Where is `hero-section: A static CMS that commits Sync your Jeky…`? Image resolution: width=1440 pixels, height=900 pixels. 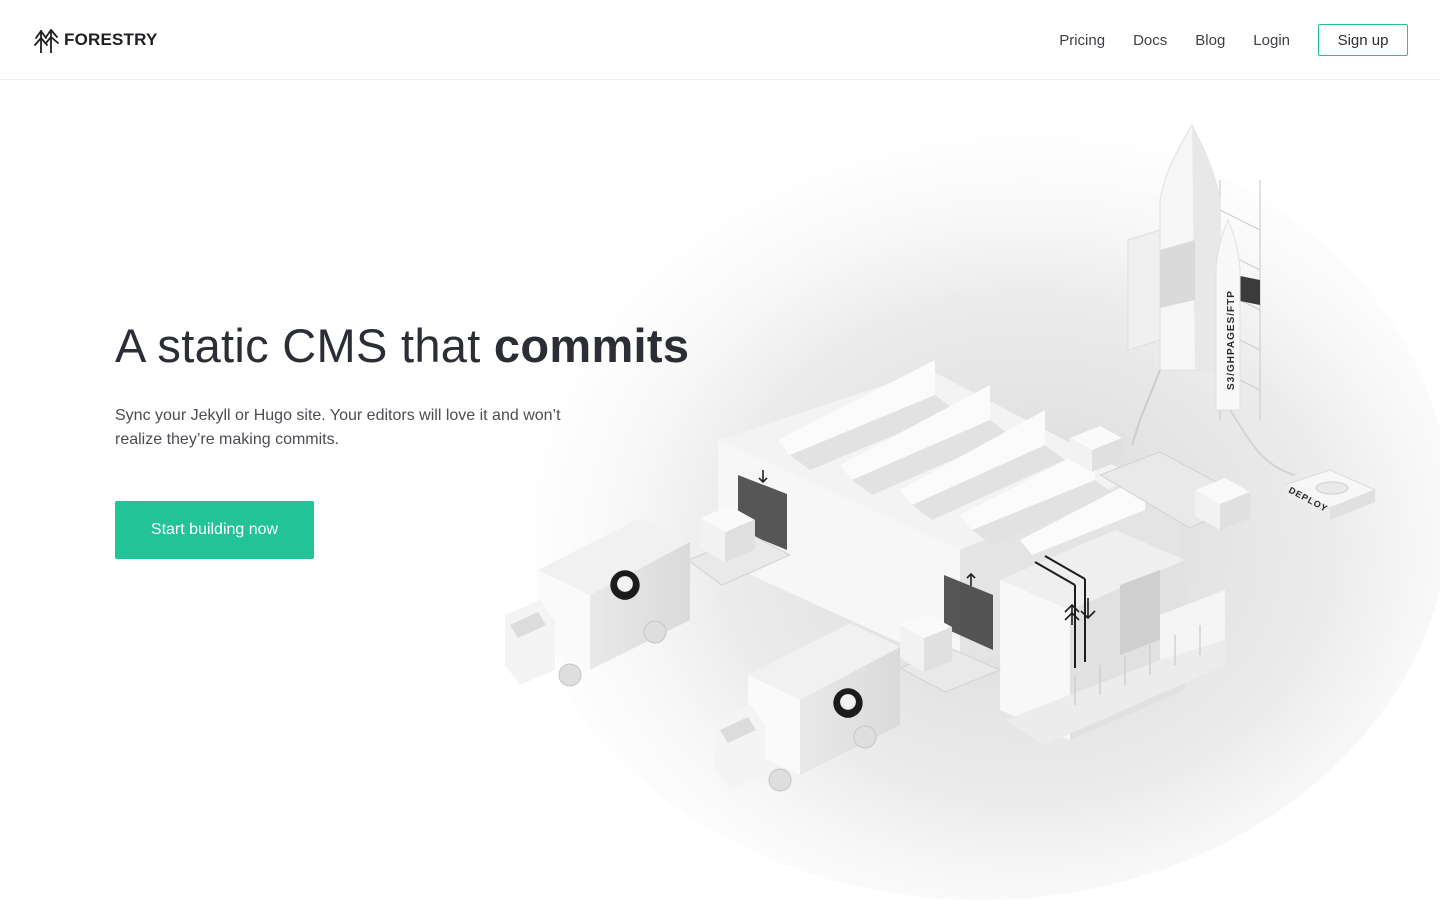
hero-section: A static CMS that commits Sync your Jeky… is located at coordinates (402, 438).